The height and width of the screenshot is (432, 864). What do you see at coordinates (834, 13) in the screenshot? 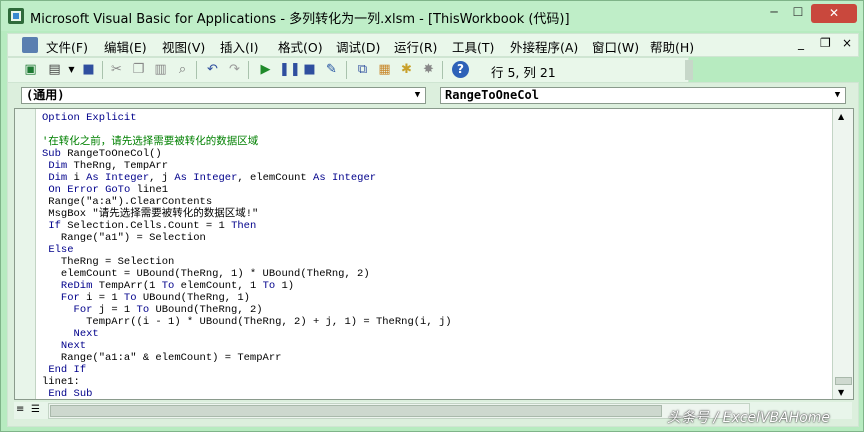
I see `close-button: ✕` at bounding box center [834, 13].